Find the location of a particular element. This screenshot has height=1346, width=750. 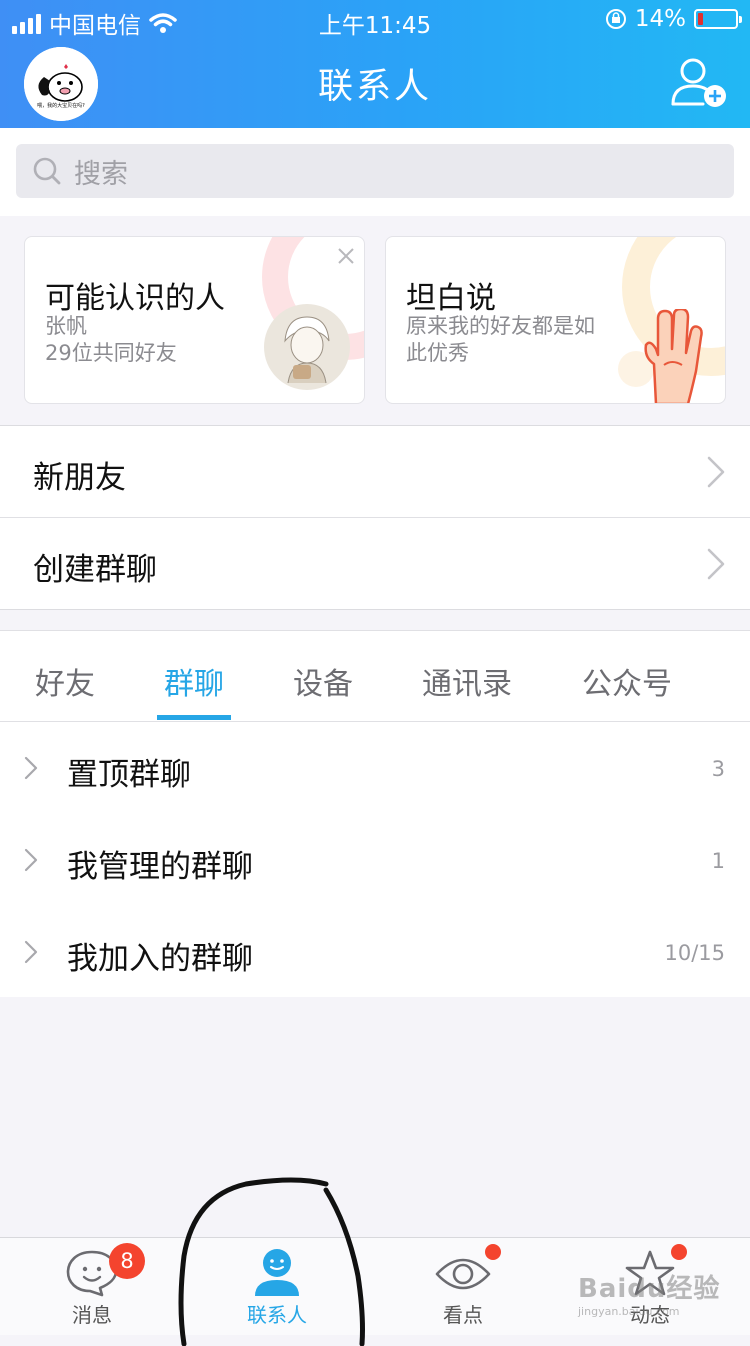

shortcut-list: 新朋友 创建群聊 is located at coordinates (375, 517).